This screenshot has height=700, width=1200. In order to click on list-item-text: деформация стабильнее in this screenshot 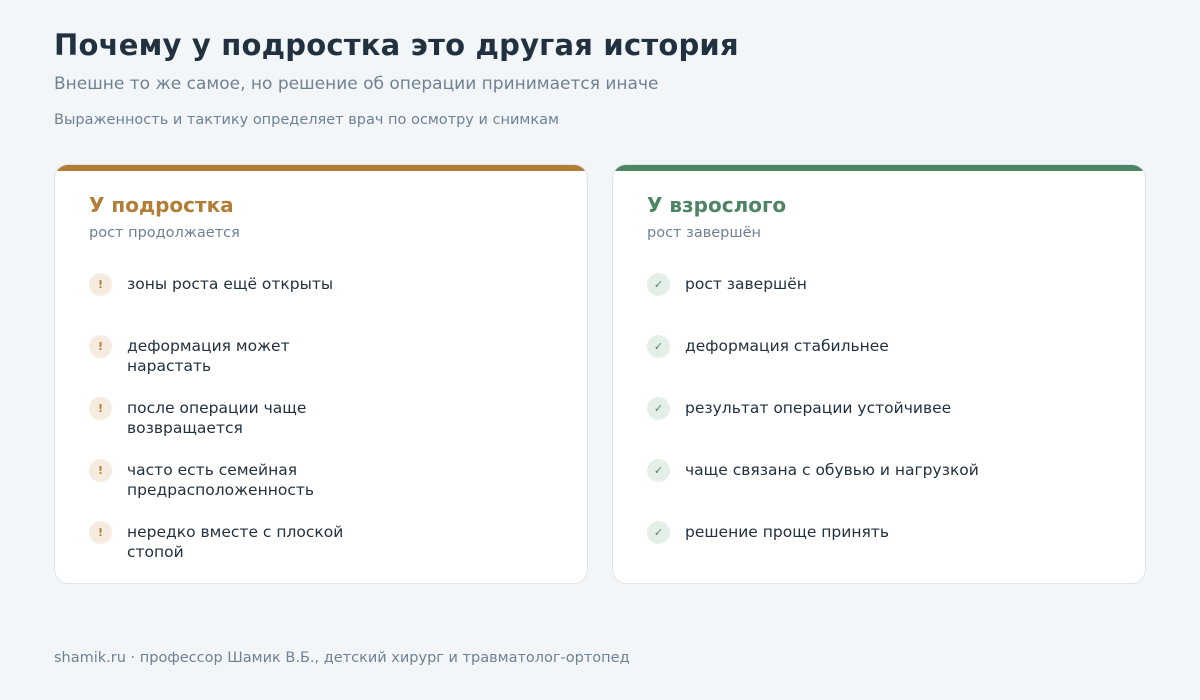, I will do `click(787, 346)`.